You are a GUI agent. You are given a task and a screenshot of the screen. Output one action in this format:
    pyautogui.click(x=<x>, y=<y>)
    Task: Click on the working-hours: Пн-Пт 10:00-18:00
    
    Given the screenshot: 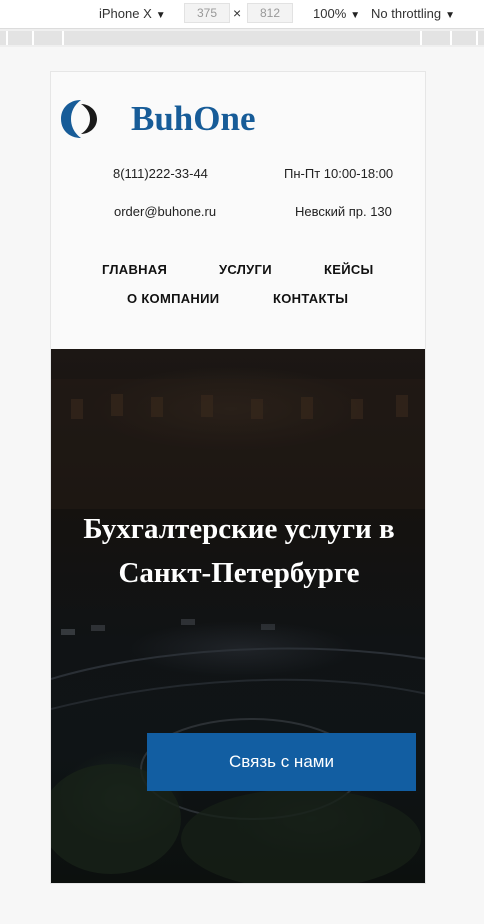 What is the action you would take?
    pyautogui.click(x=339, y=173)
    